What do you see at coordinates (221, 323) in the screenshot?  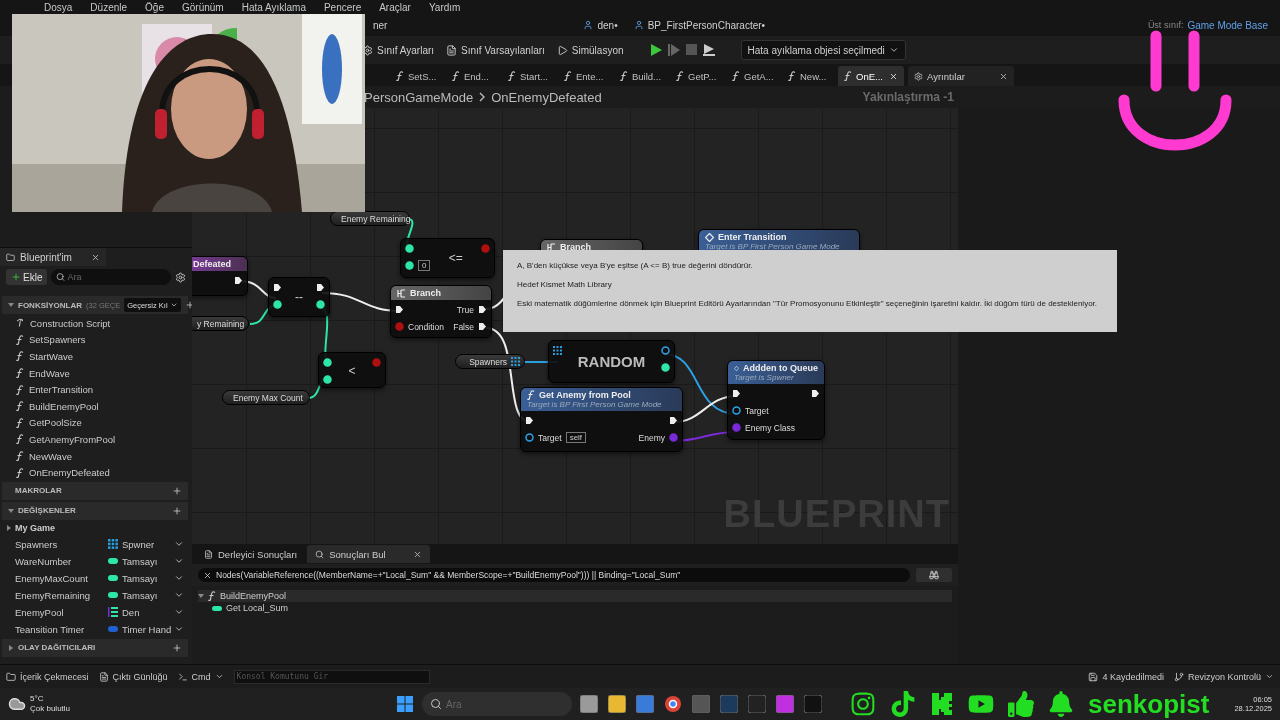 I see `node-title: y Remaining` at bounding box center [221, 323].